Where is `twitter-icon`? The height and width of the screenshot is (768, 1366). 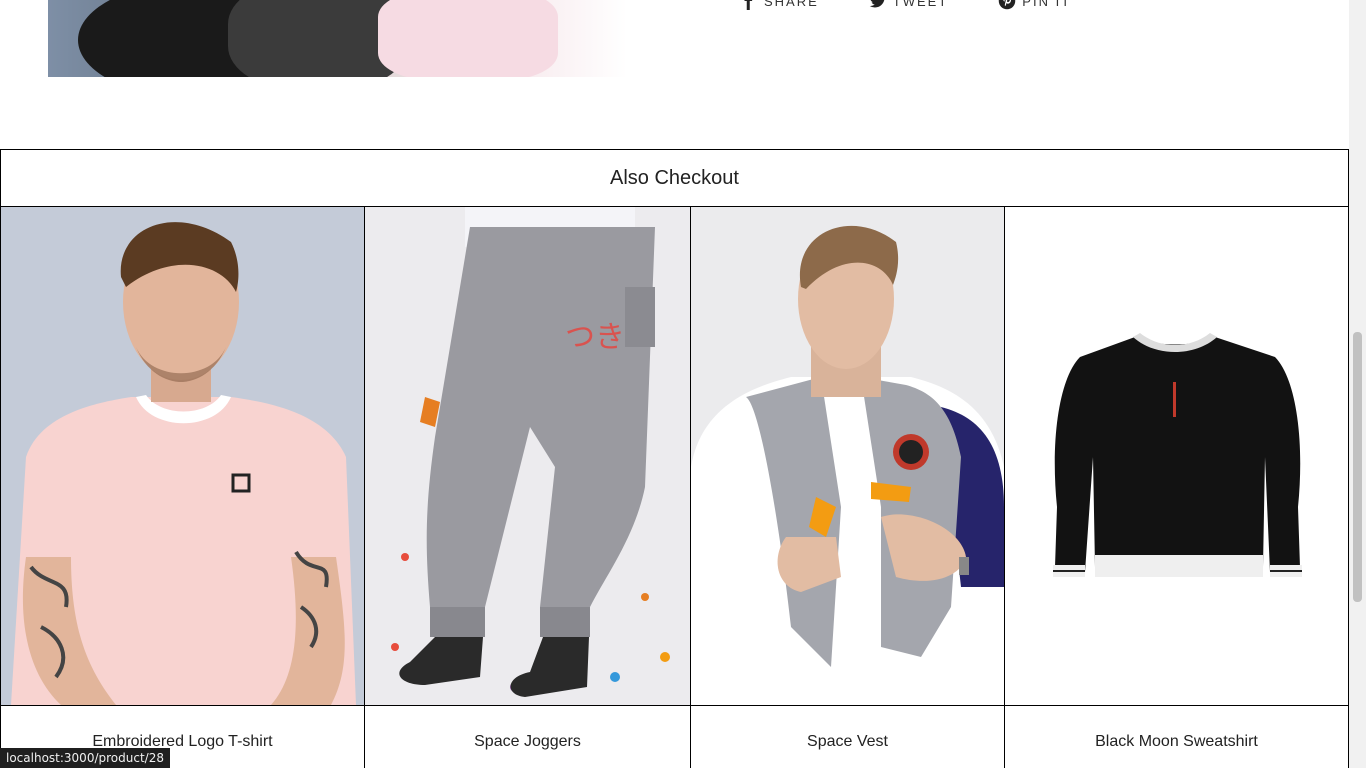 twitter-icon is located at coordinates (877, 4).